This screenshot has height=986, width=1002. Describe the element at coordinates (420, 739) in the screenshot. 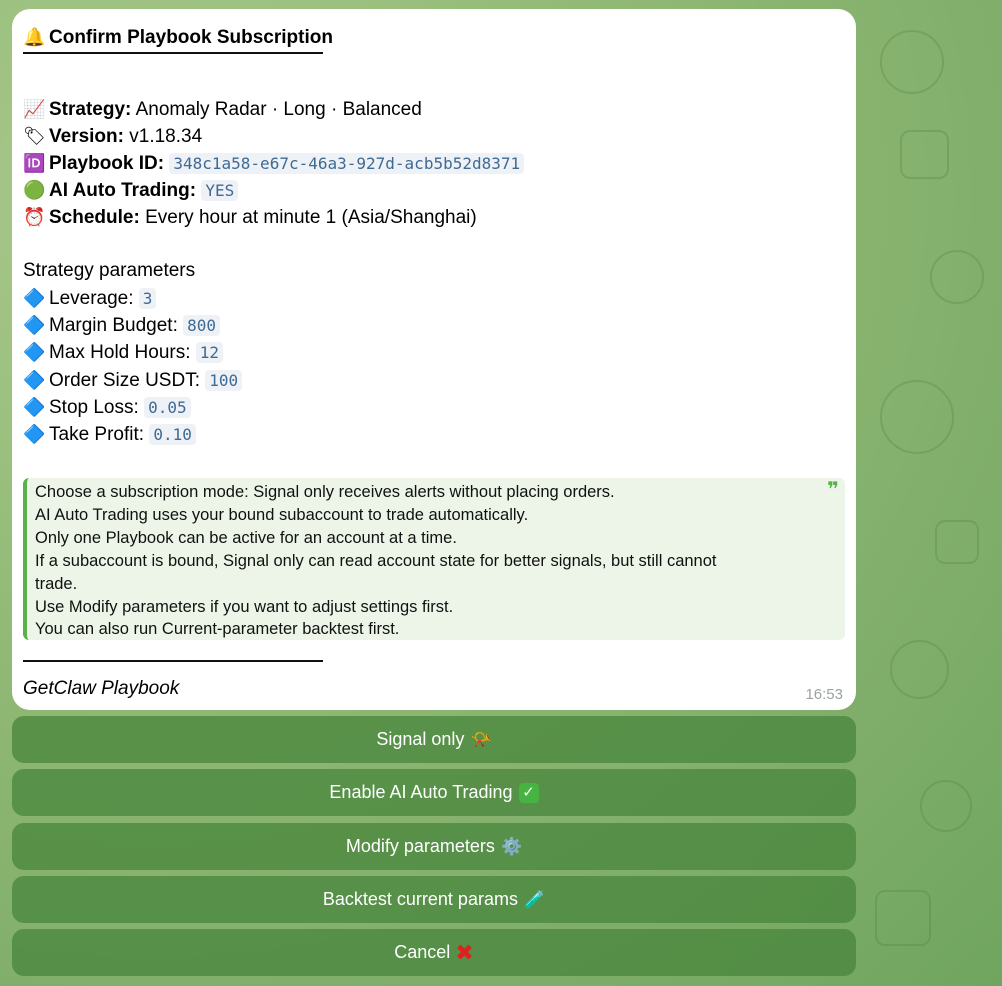

I see `button-label: Signal only` at that location.